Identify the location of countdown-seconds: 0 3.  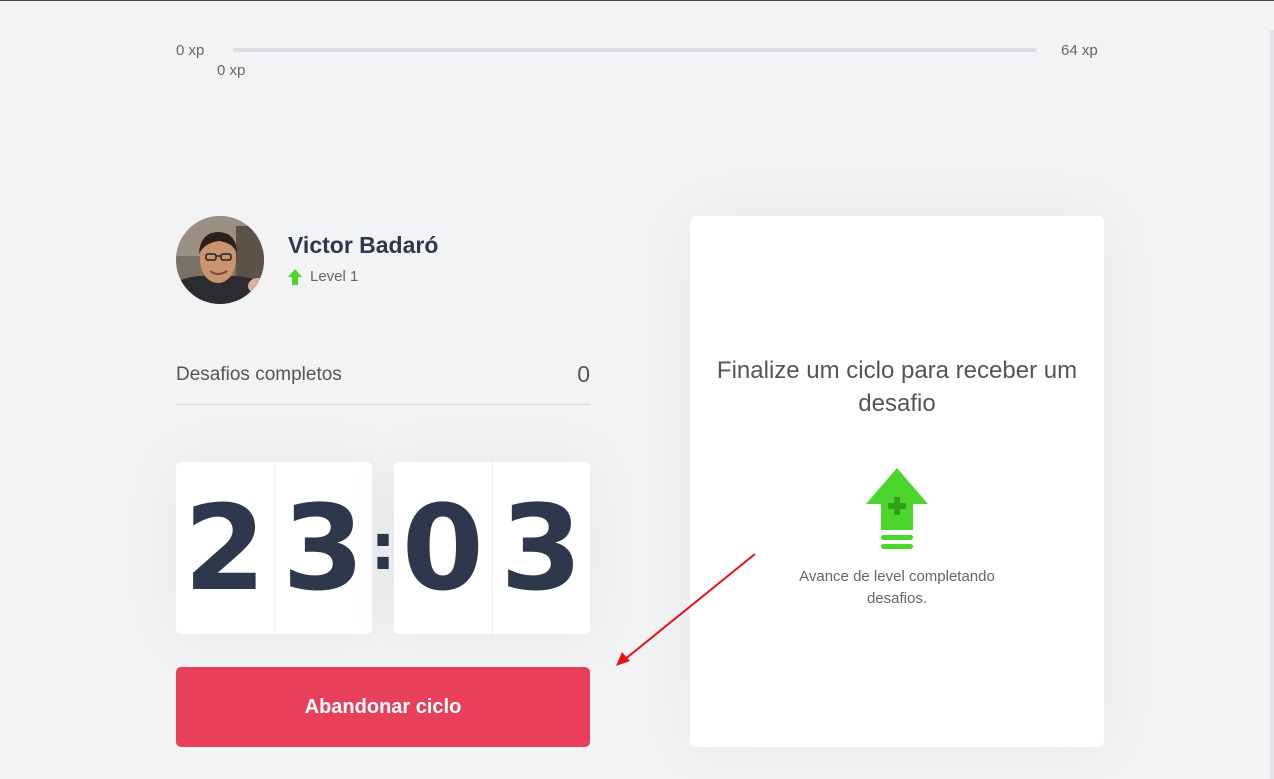
(492, 548).